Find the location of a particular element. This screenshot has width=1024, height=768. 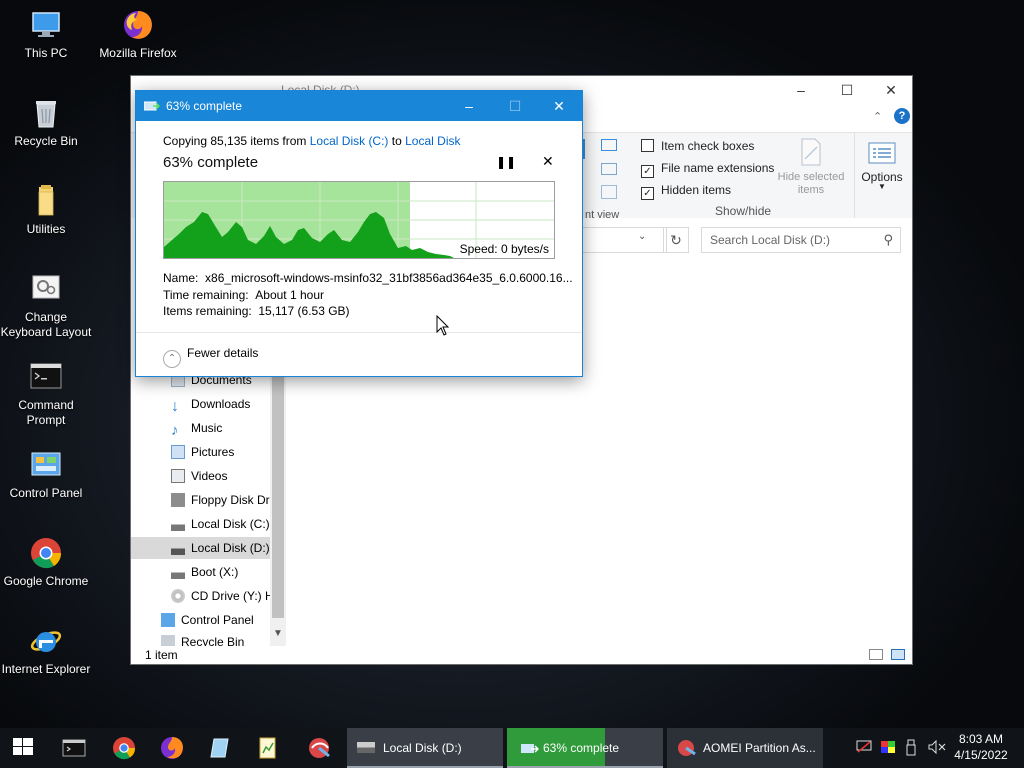

refresh-icon: ↻ is located at coordinates (676, 240).